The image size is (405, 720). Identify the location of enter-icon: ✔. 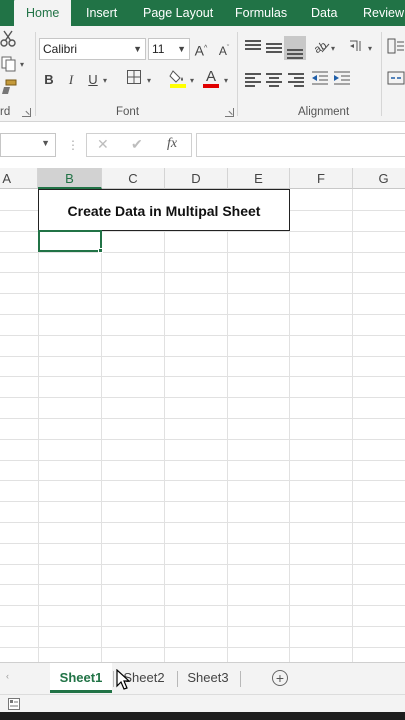
(137, 144).